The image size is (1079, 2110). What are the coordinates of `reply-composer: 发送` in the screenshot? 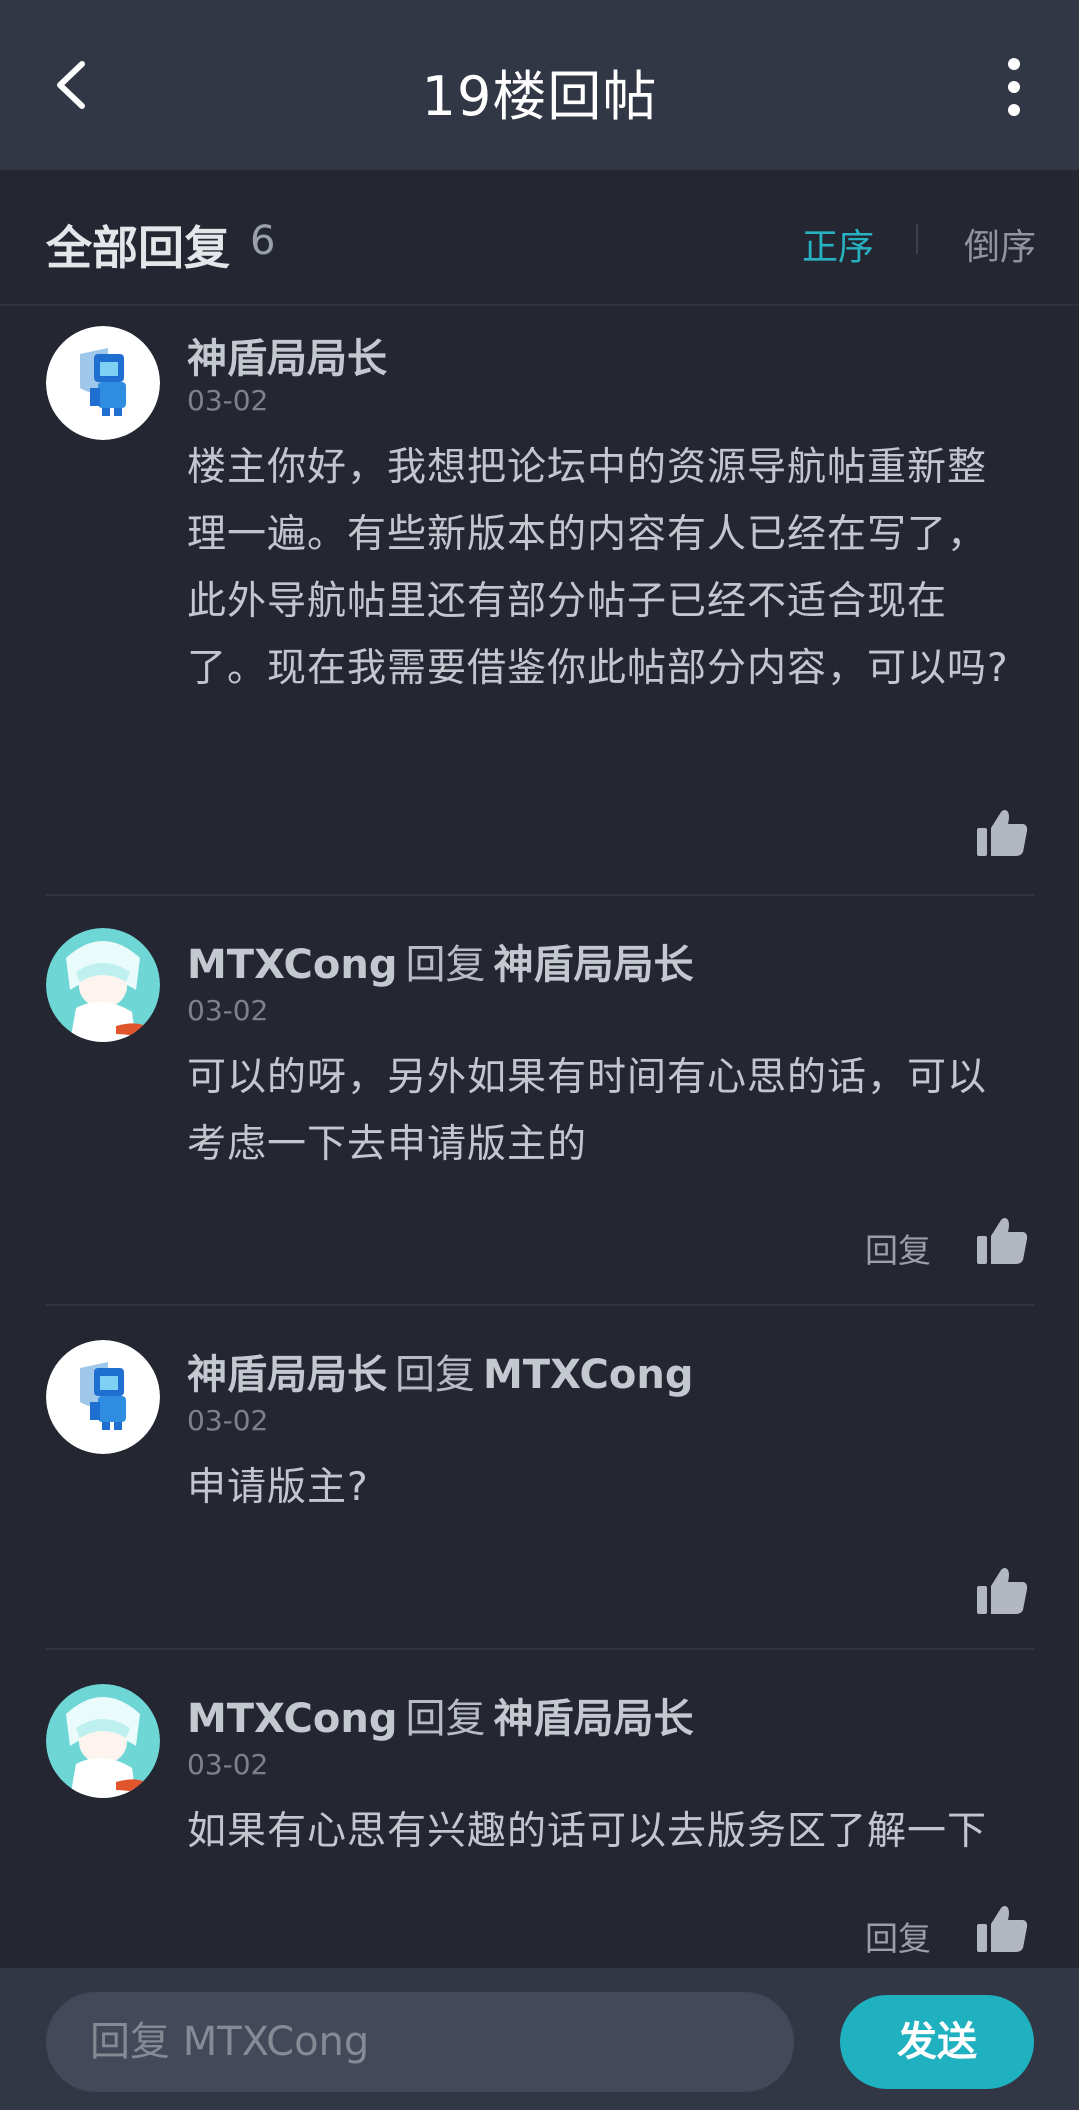 It's located at (539, 2039).